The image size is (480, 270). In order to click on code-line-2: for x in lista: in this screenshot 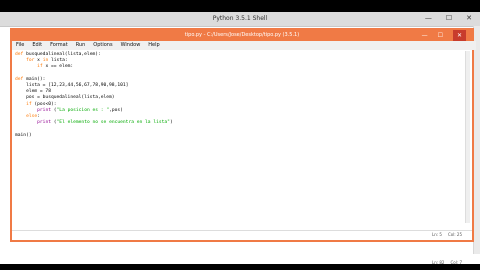, I will do `click(41, 60)`.